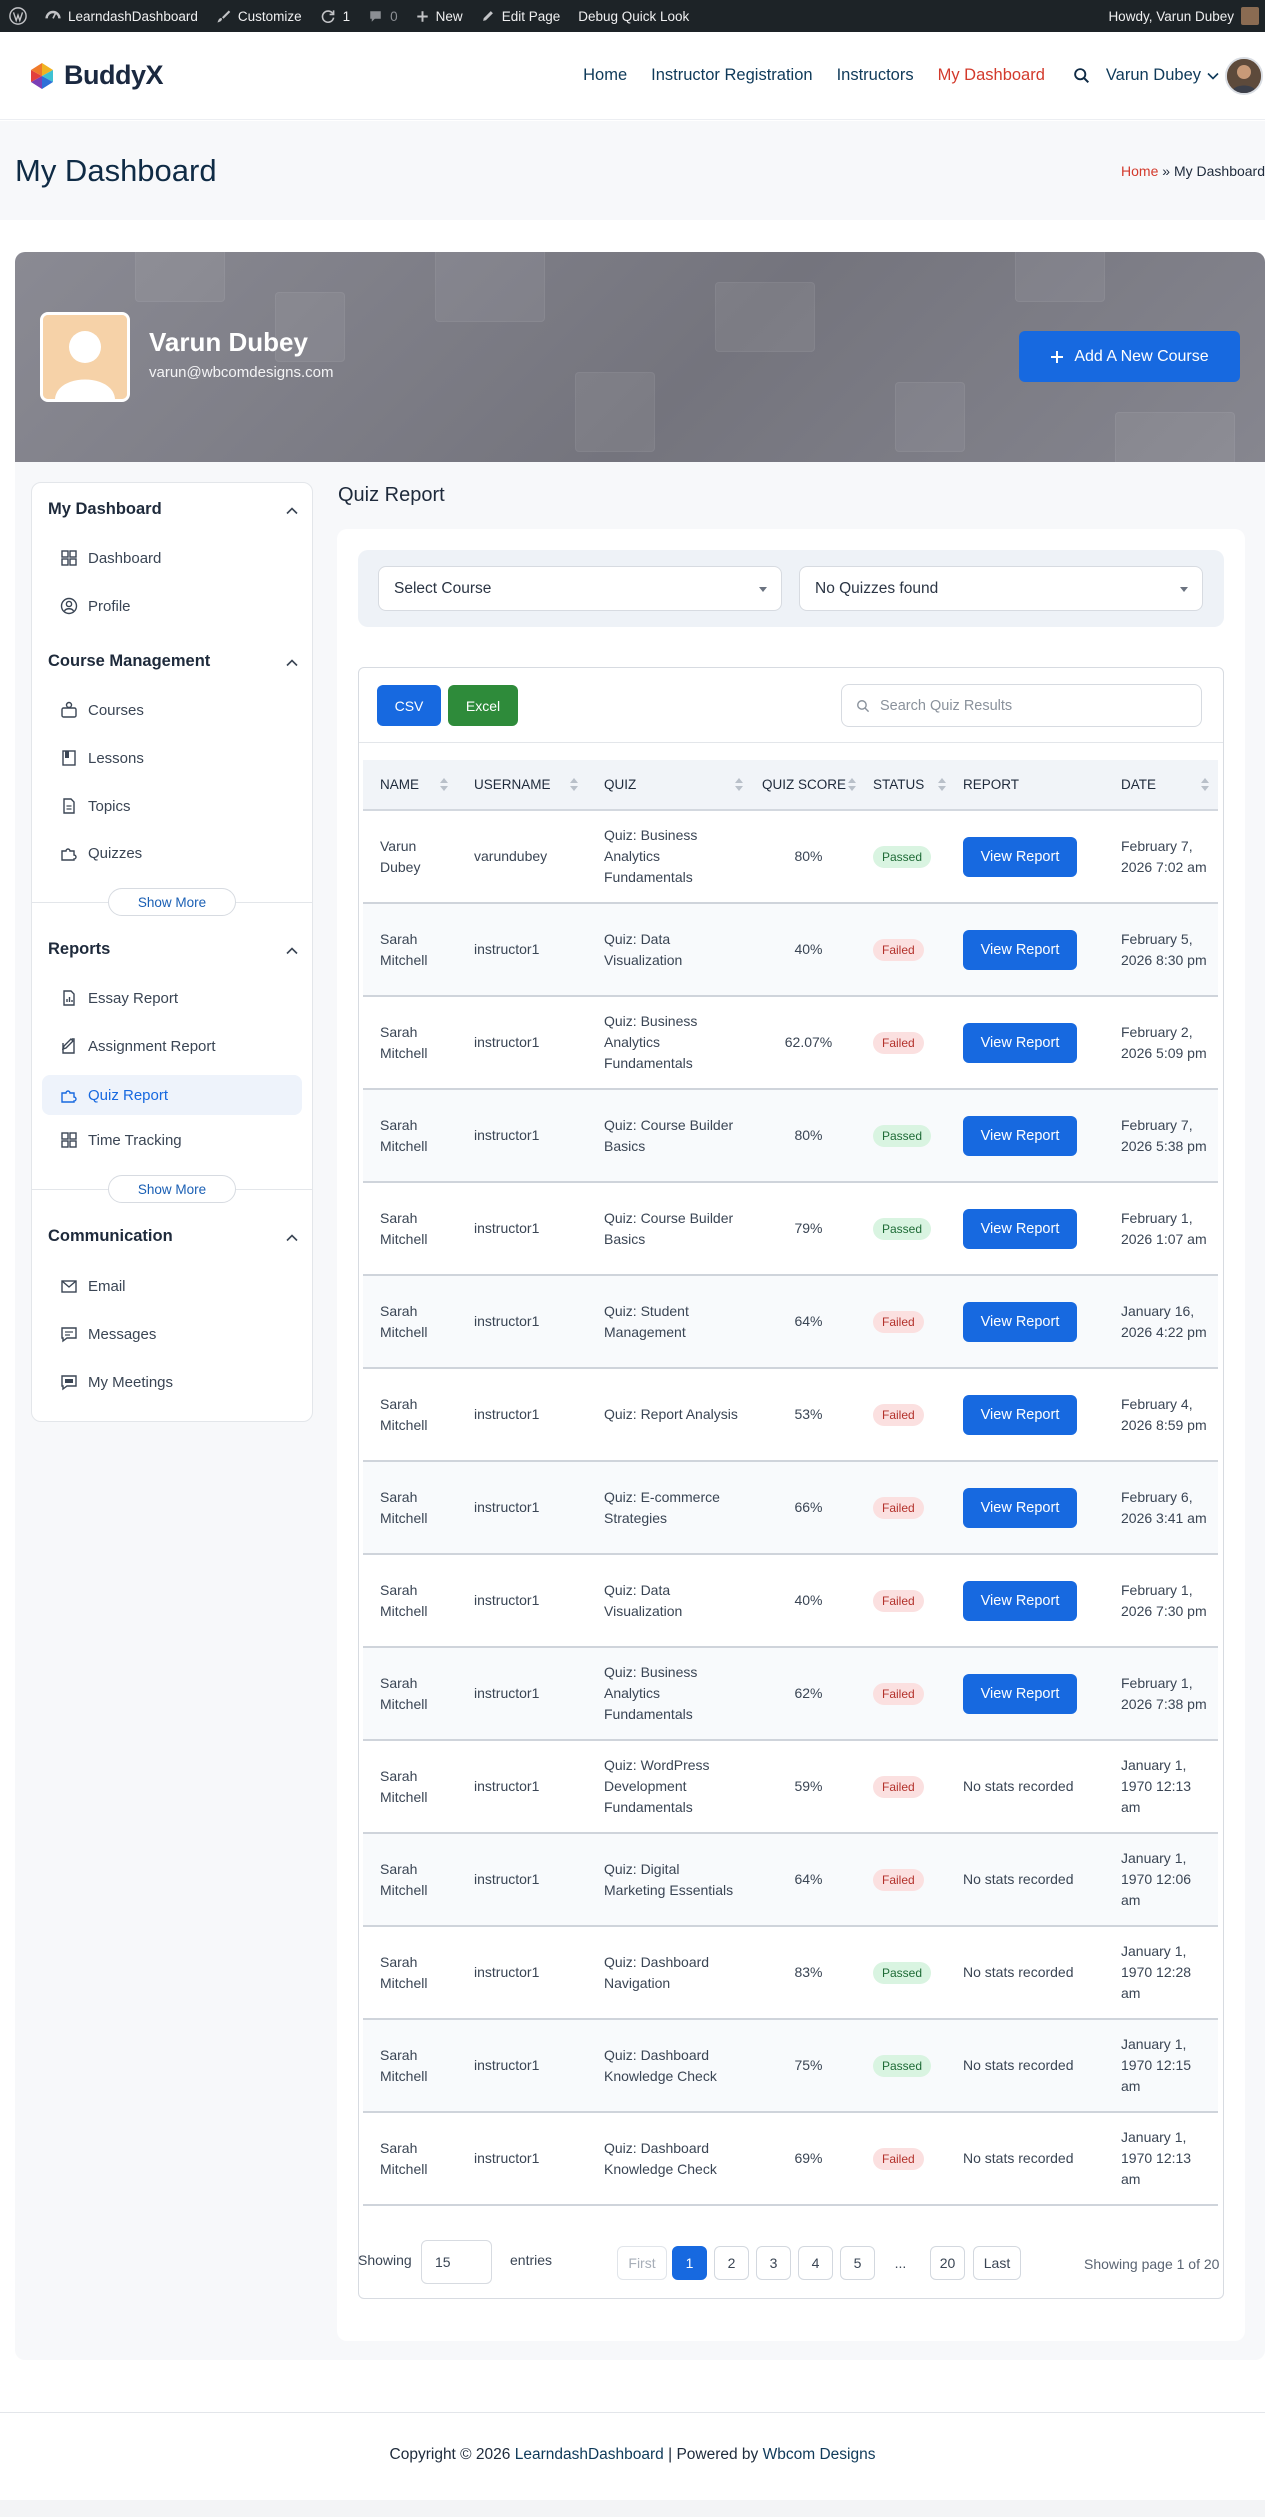 Image resolution: width=1265 pixels, height=2517 pixels. Describe the element at coordinates (875, 75) in the screenshot. I see `nav-instructors: Instructors` at that location.